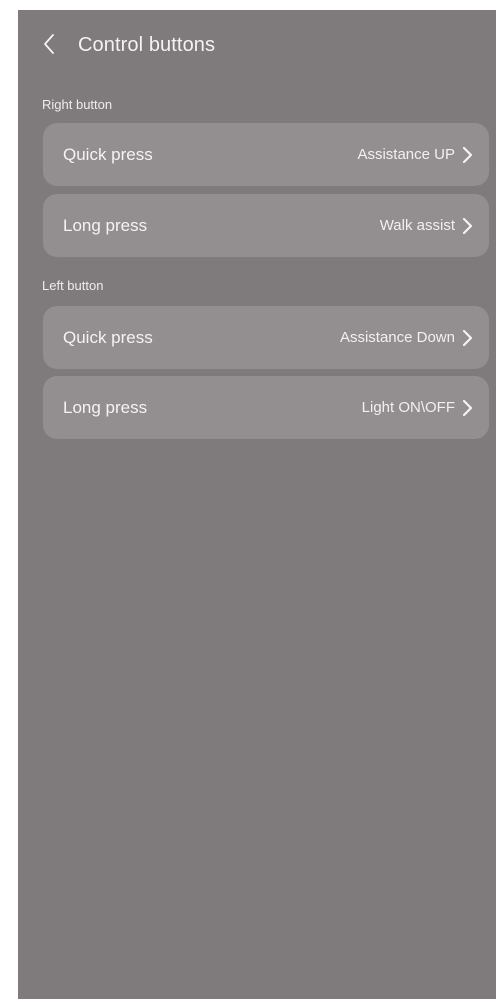 This screenshot has width=496, height=999. I want to click on back-button, so click(49, 46).